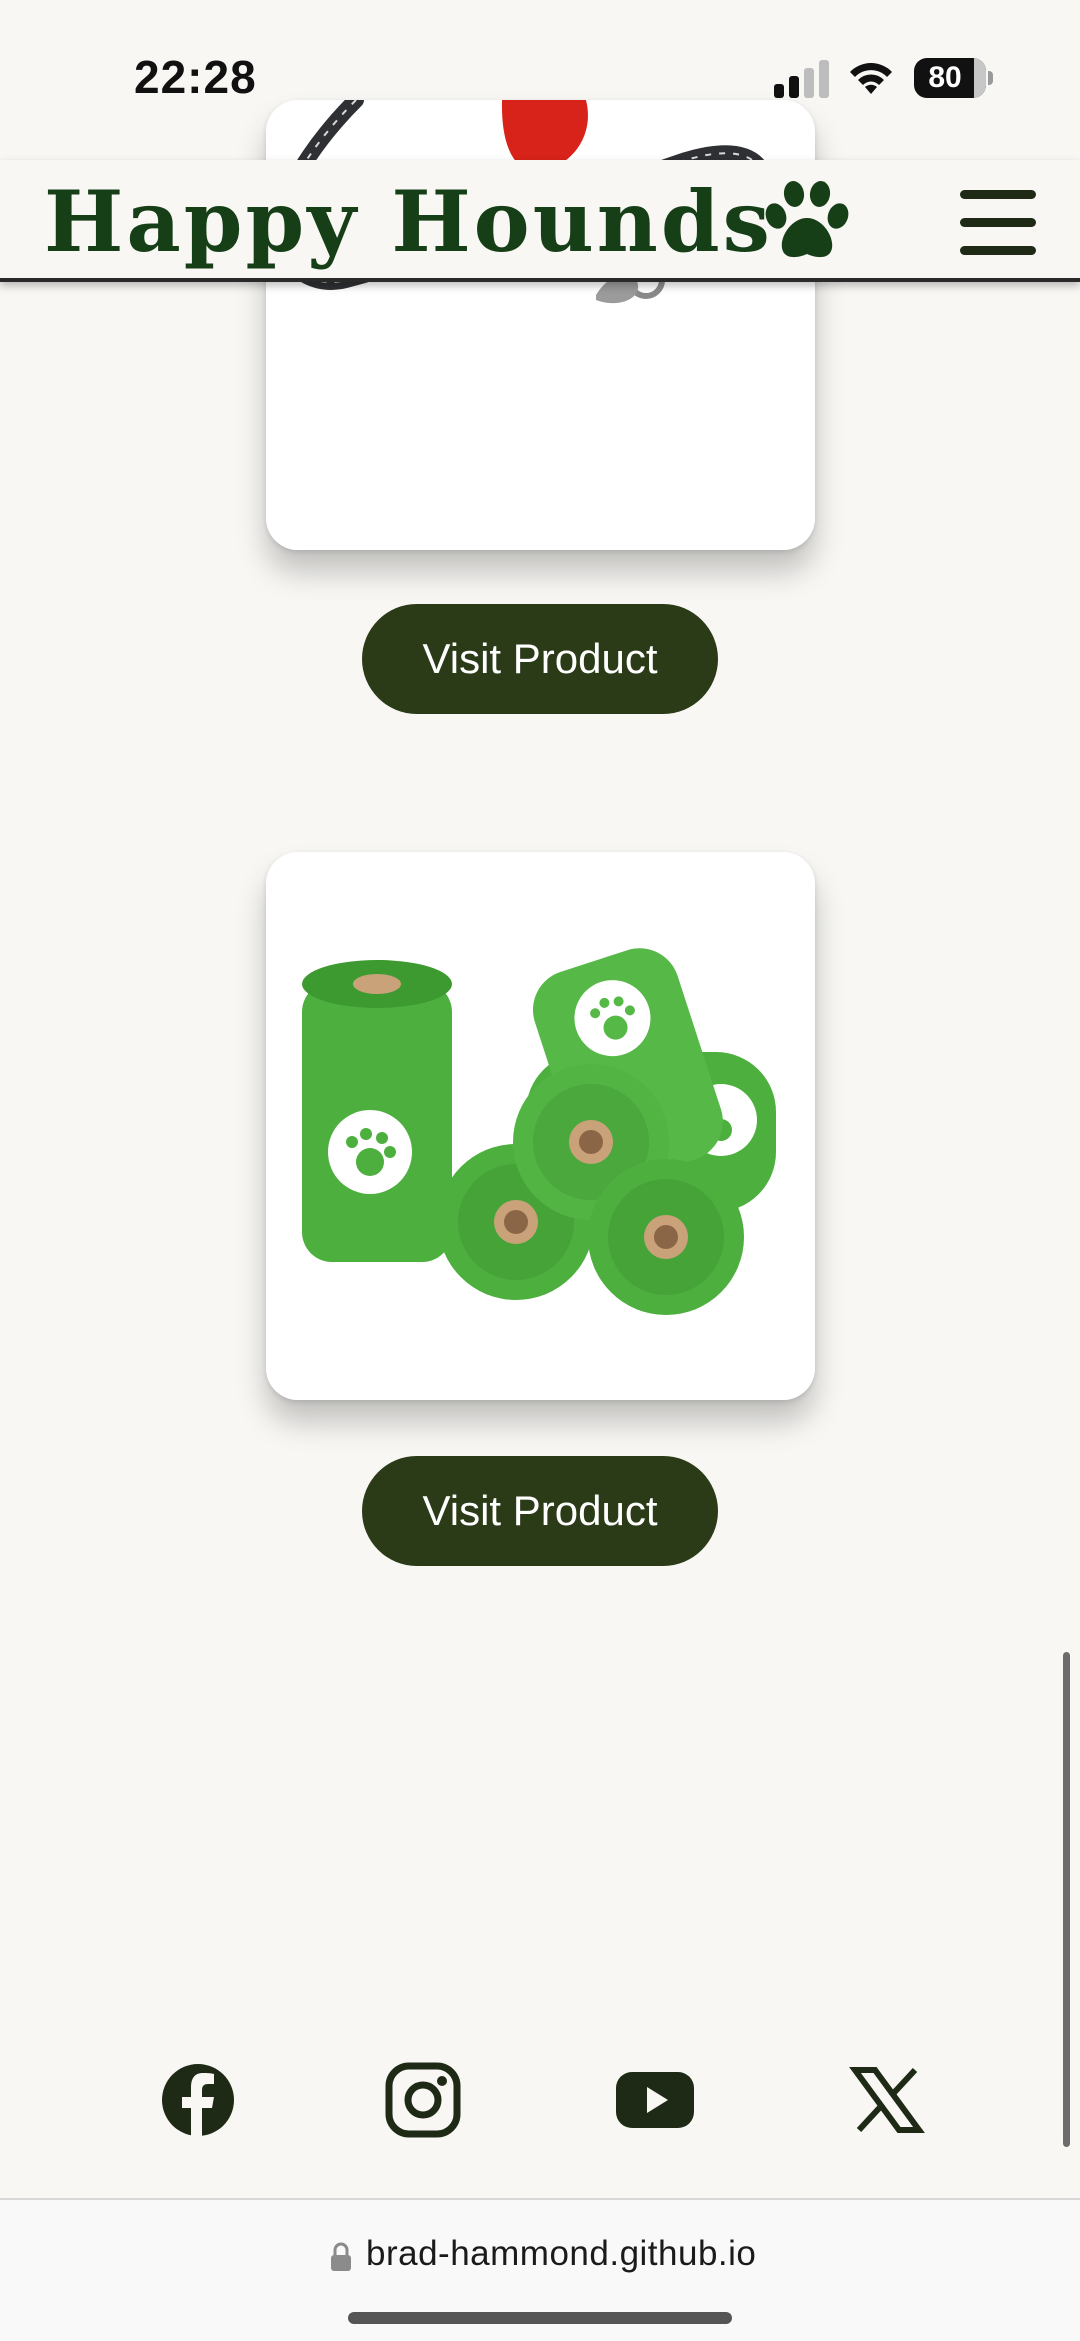 Image resolution: width=1080 pixels, height=2341 pixels. Describe the element at coordinates (408, 222) in the screenshot. I see `site-title: Happy Hounds` at that location.